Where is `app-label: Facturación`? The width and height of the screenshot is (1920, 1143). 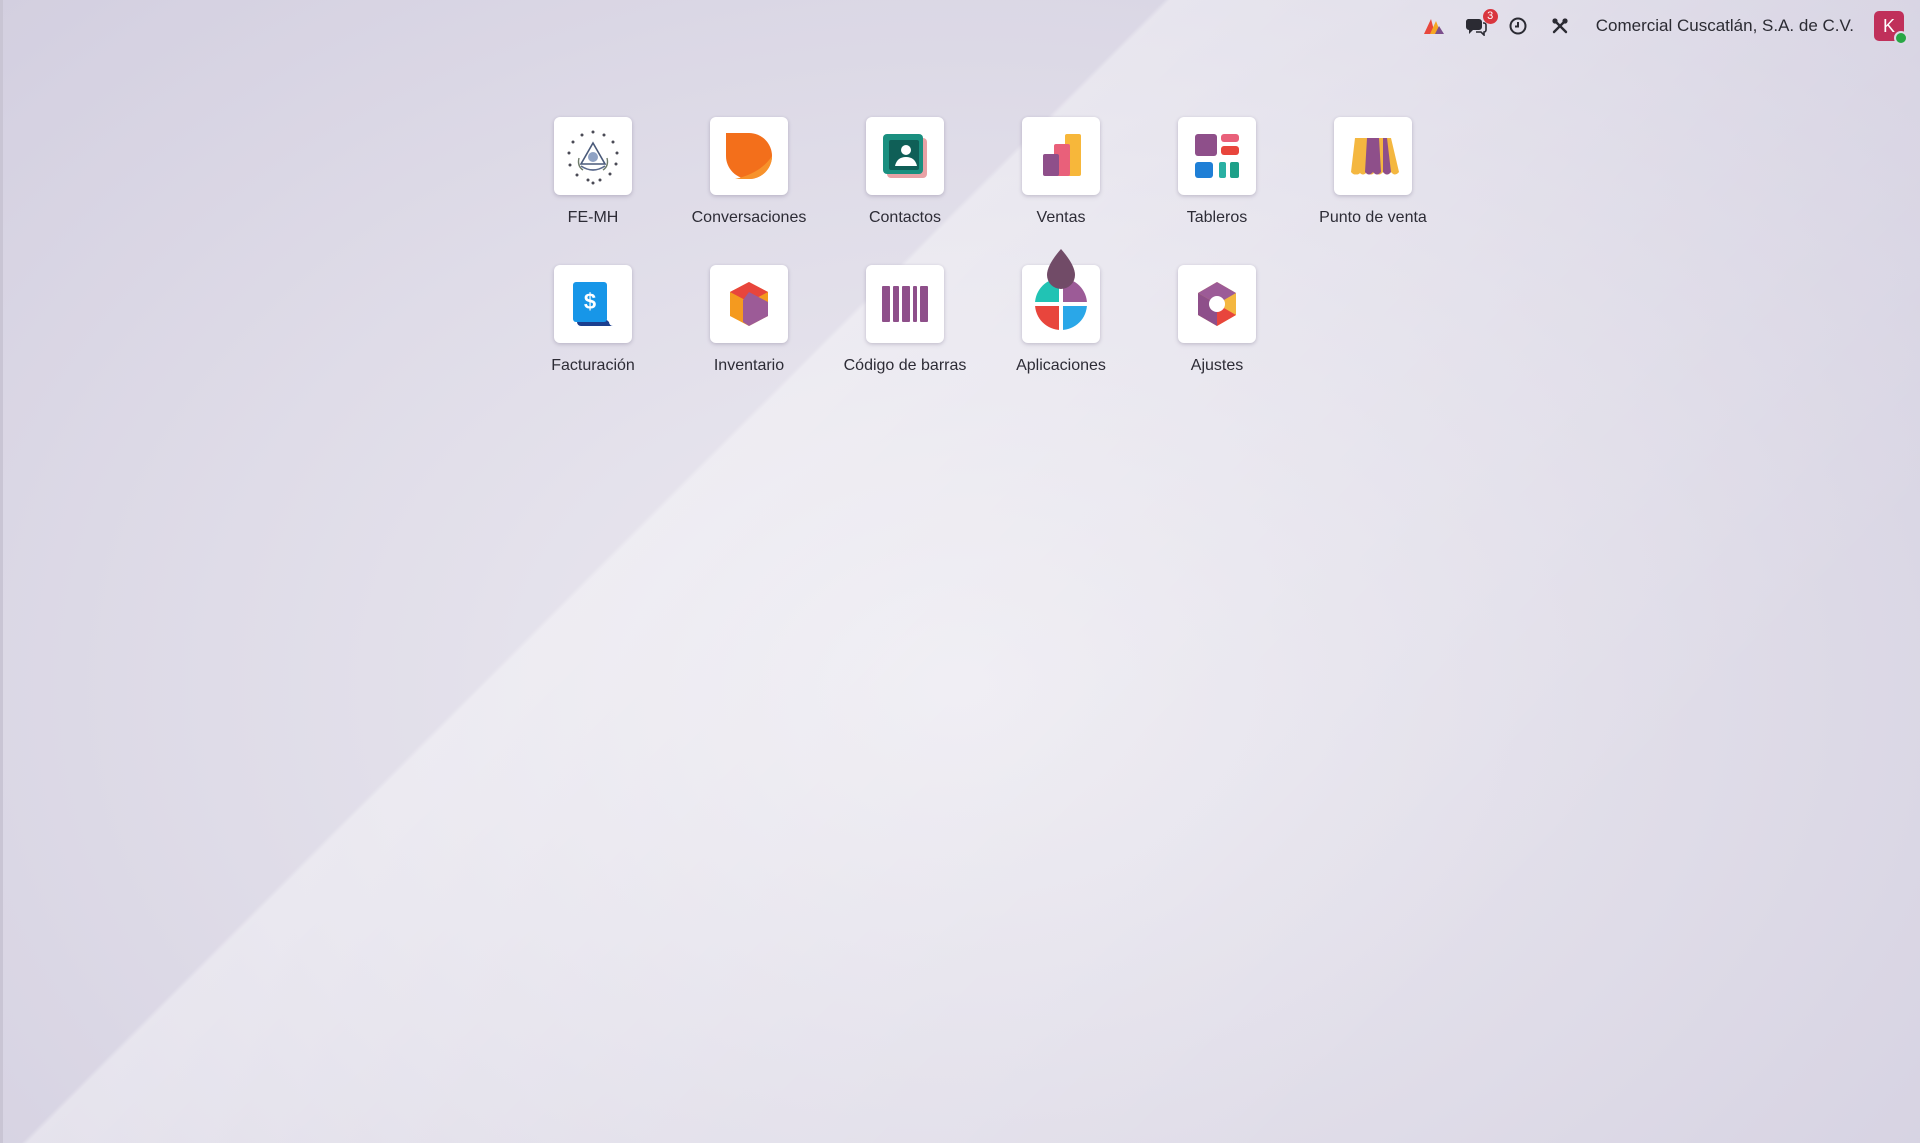
app-label: Facturación is located at coordinates (593, 365).